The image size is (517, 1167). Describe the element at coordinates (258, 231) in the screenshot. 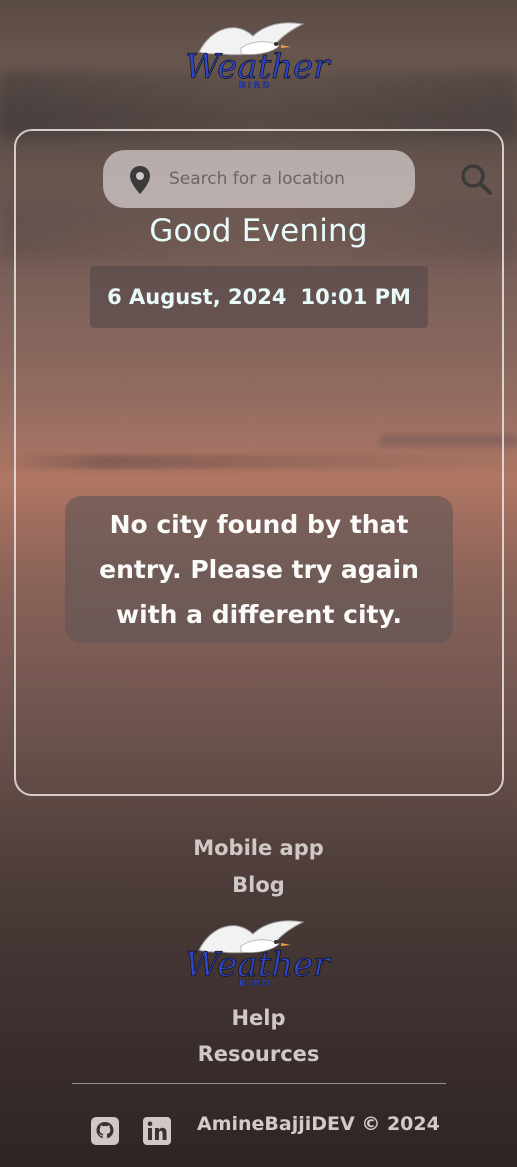

I see `greeting-text: Good Evening` at that location.